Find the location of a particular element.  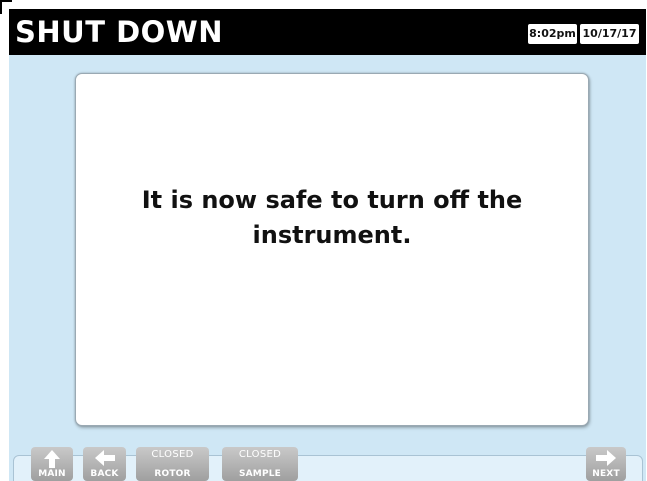

arrow-up-icon is located at coordinates (52, 459).